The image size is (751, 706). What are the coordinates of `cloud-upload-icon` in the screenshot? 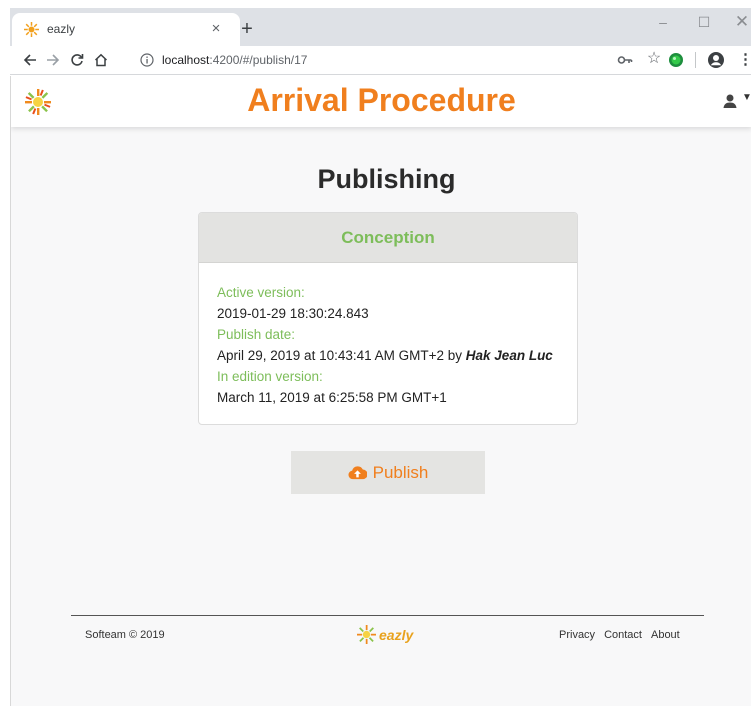 It's located at (357, 473).